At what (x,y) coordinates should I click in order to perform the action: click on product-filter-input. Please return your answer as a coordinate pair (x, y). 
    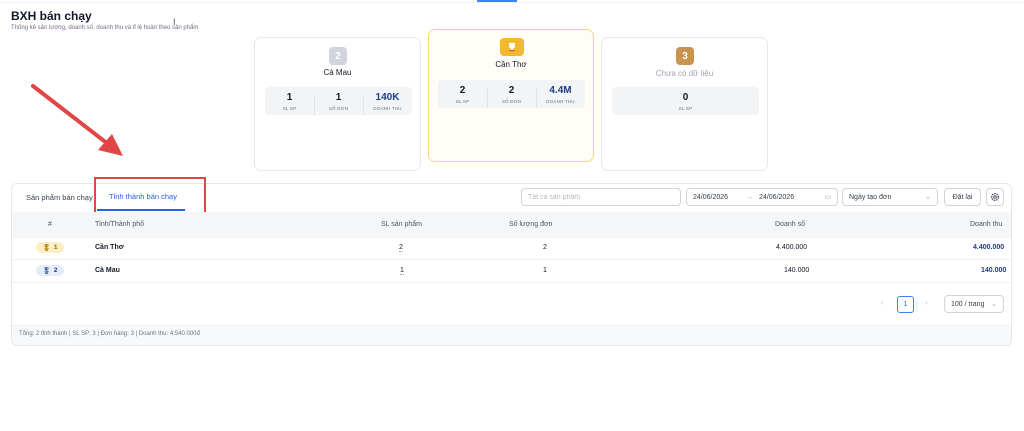
    Looking at the image, I should click on (601, 197).